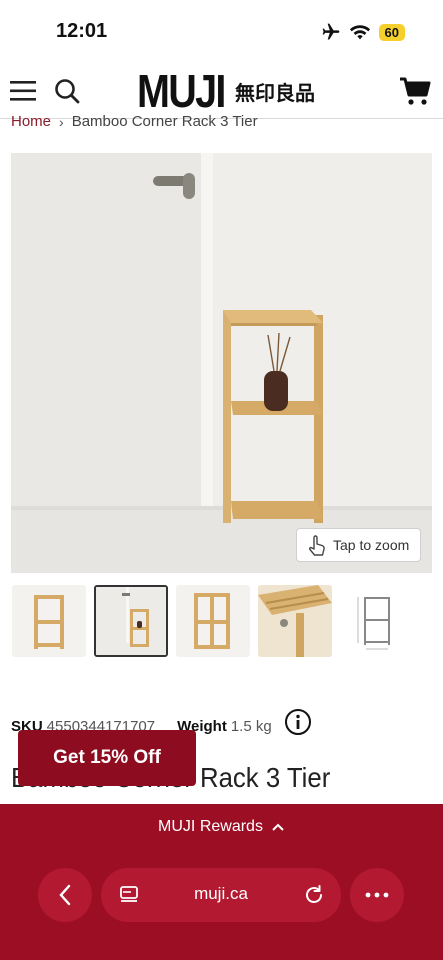  Describe the element at coordinates (317, 545) in the screenshot. I see `hand-tap-icon` at that location.